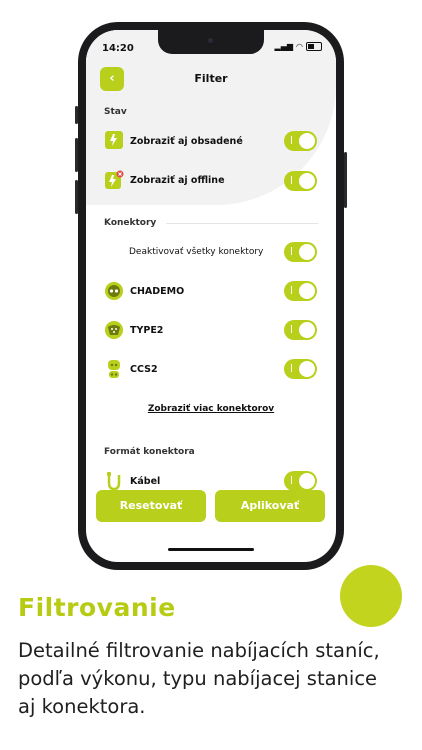 This screenshot has width=422, height=750. Describe the element at coordinates (114, 330) in the screenshot. I see `type2-connector-icon` at that location.